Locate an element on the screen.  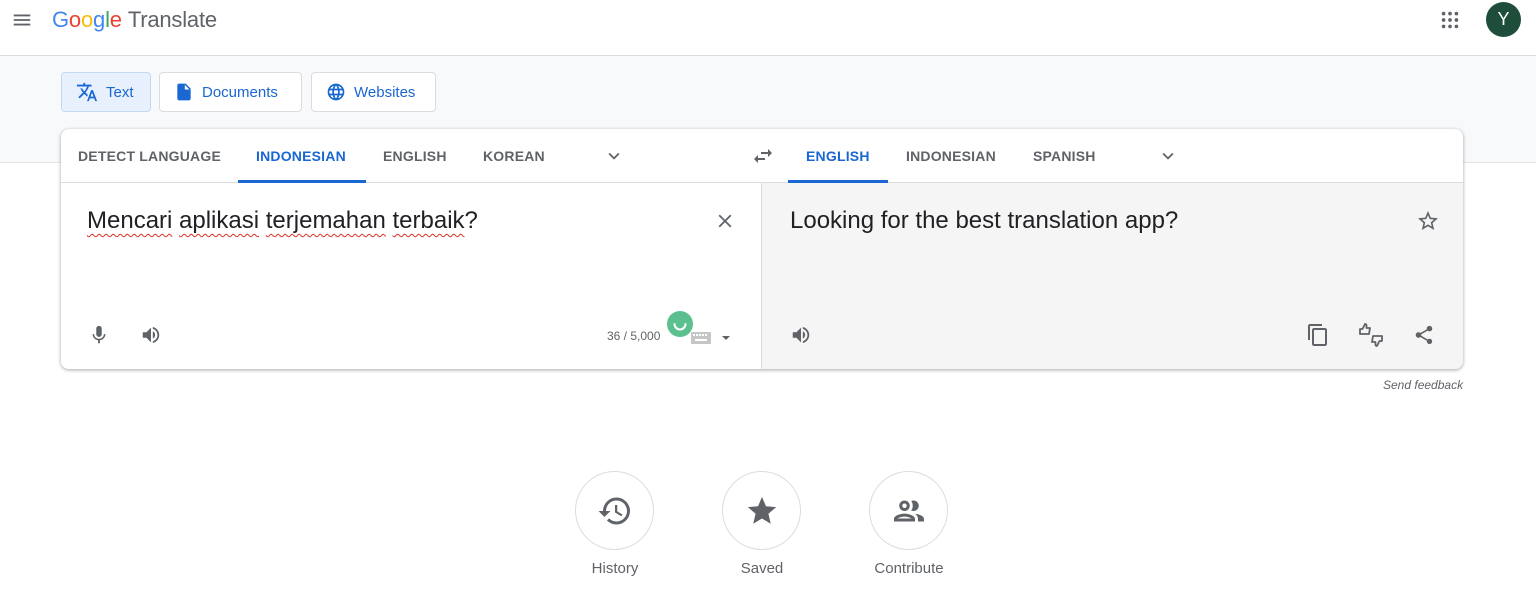
tab-text-label: Text is located at coordinates (120, 92).